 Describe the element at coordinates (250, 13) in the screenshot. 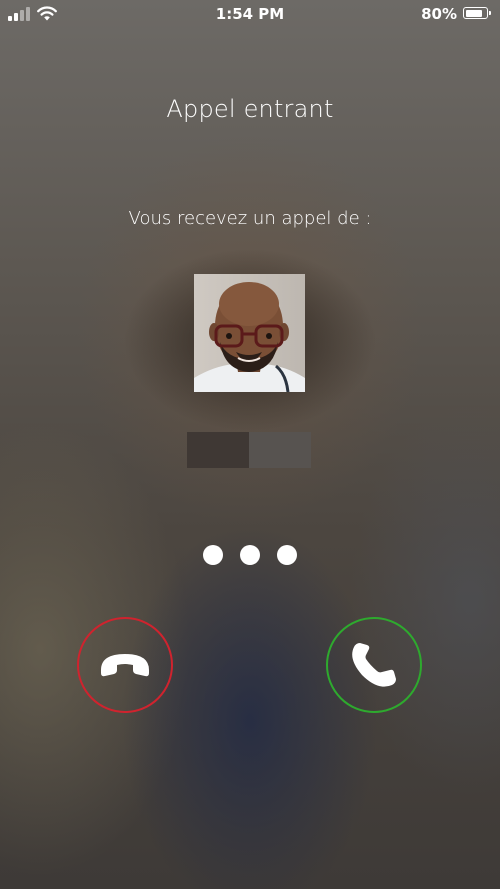

I see `status-bar: 1:54 PM 80%` at that location.